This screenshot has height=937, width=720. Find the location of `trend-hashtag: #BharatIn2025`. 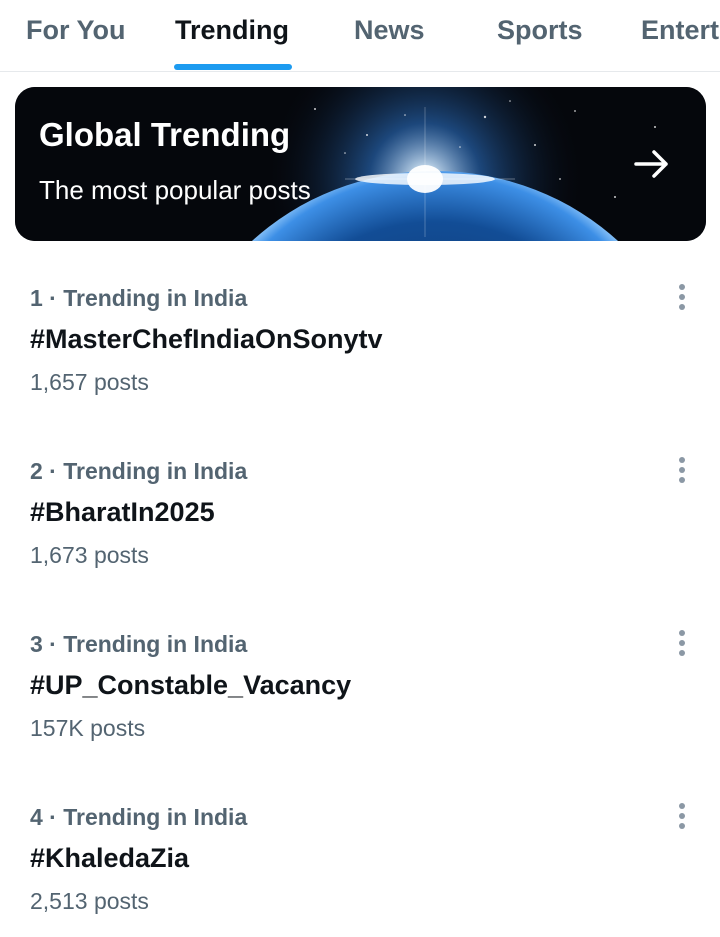

trend-hashtag: #BharatIn2025 is located at coordinates (122, 512).